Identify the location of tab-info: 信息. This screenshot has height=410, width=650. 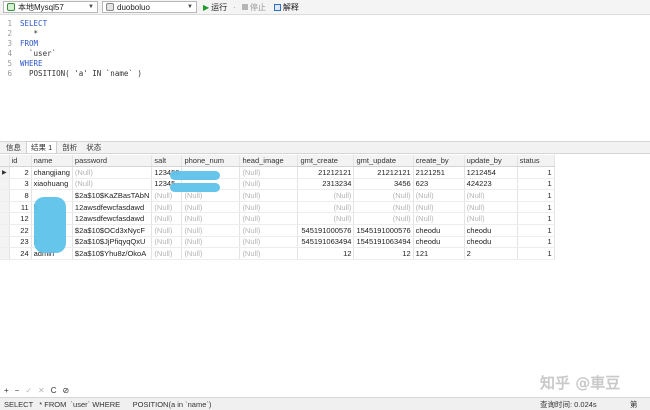
(13, 147).